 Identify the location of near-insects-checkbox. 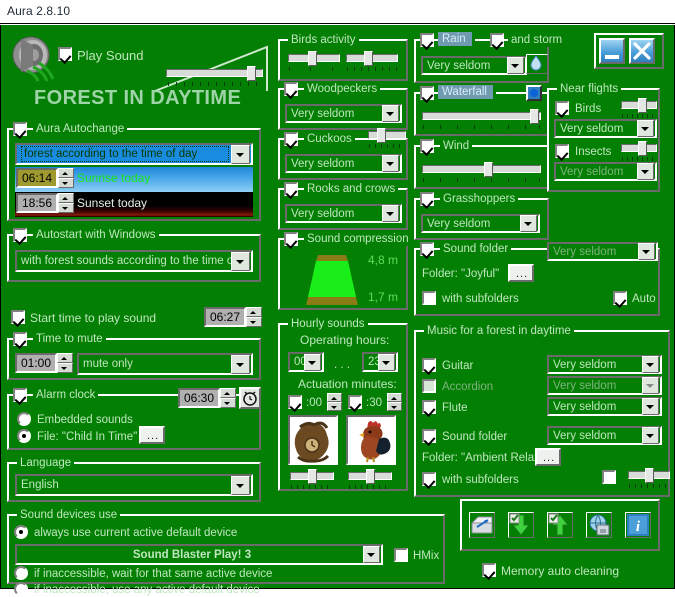
(562, 151).